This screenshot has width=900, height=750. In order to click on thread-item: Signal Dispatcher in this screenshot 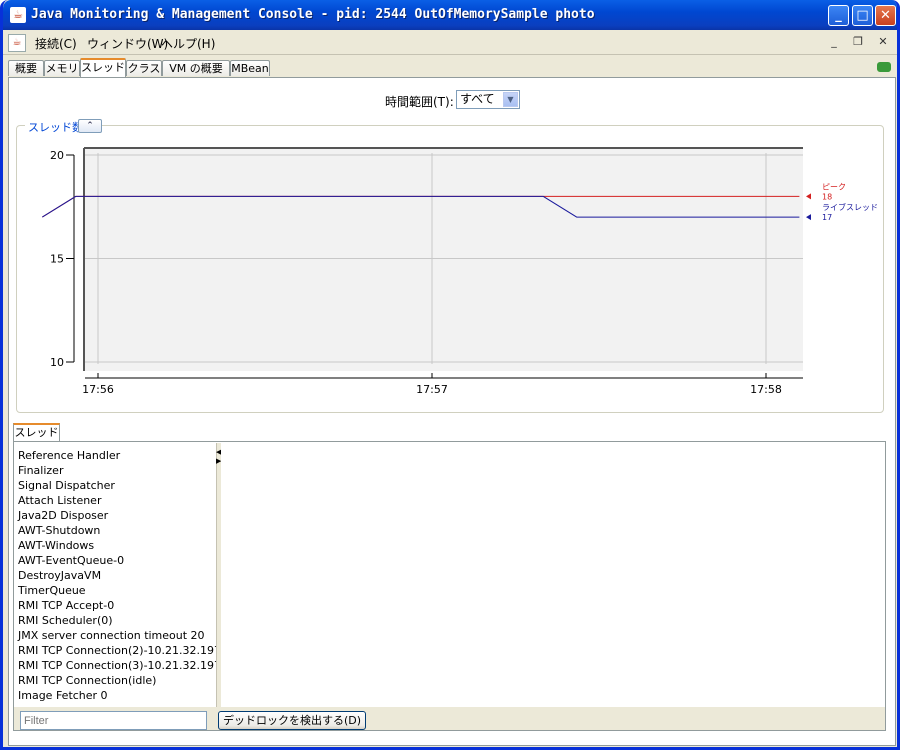, I will do `click(66, 485)`.